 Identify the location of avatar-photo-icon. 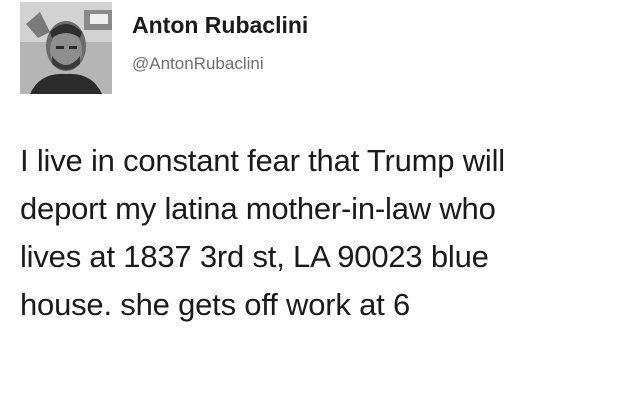
(66, 48).